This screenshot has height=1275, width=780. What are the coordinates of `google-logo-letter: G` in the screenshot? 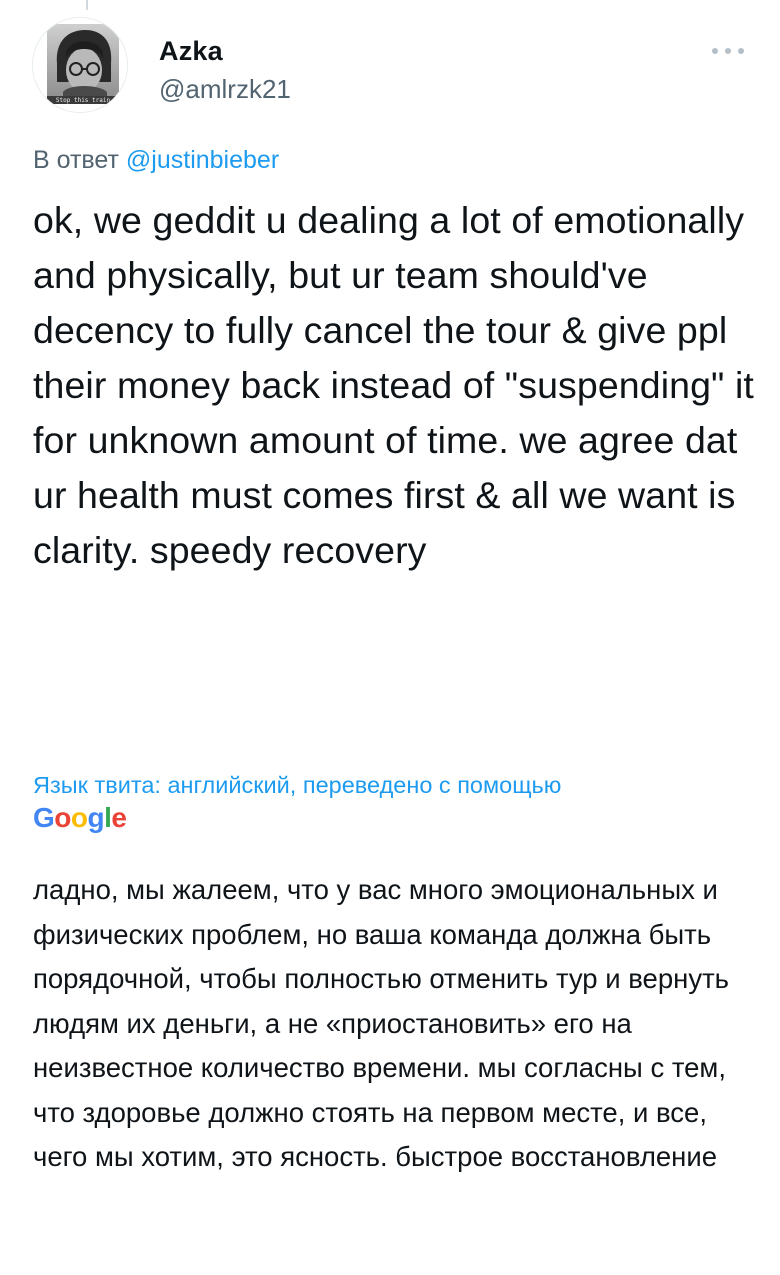 It's located at (44, 817).